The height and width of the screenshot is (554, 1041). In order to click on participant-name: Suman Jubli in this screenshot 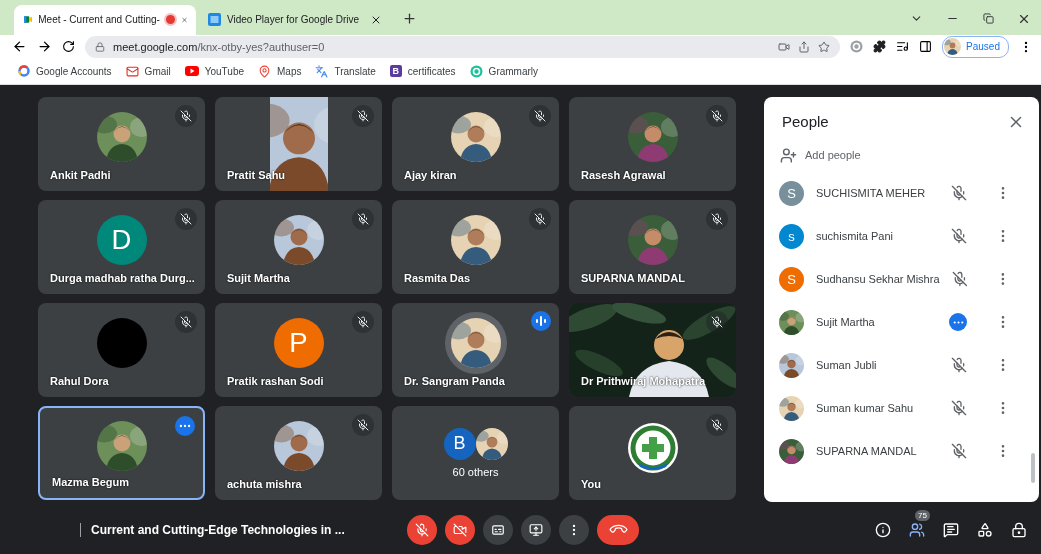, I will do `click(847, 365)`.